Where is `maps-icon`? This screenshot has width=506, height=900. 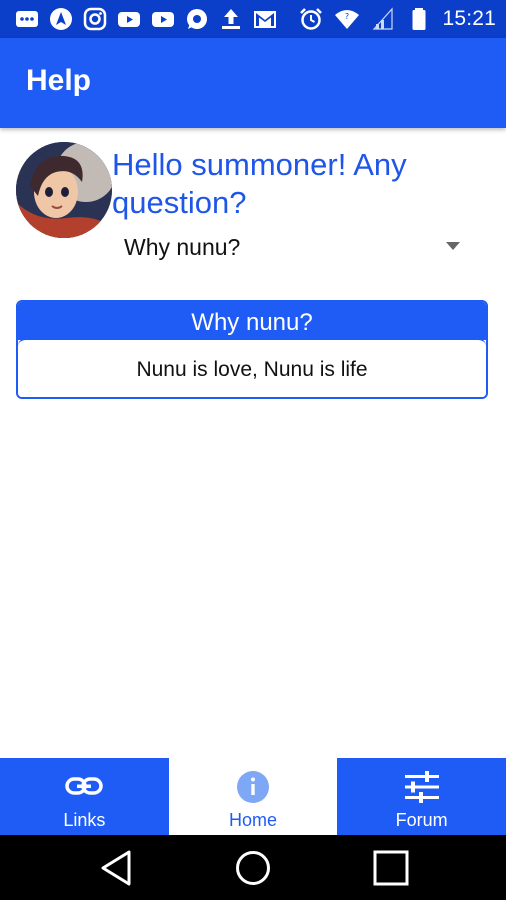
maps-icon is located at coordinates (61, 19).